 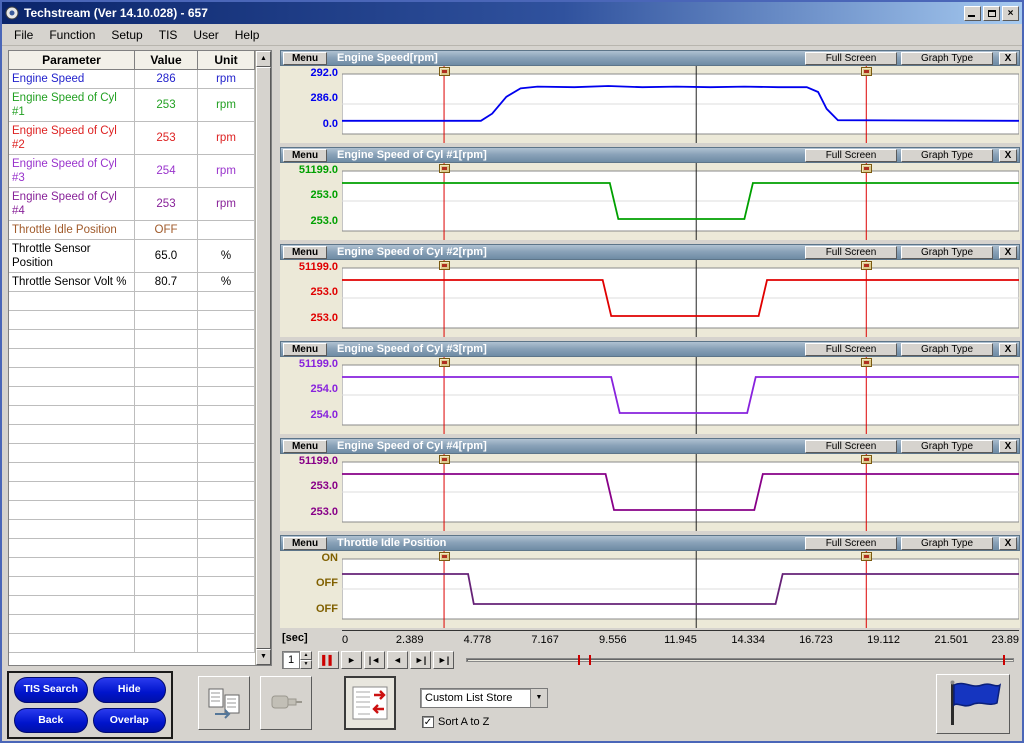 What do you see at coordinates (132, 138) in the screenshot?
I see `table-row: Engine Speed of Cyl #2 253 rpm` at bounding box center [132, 138].